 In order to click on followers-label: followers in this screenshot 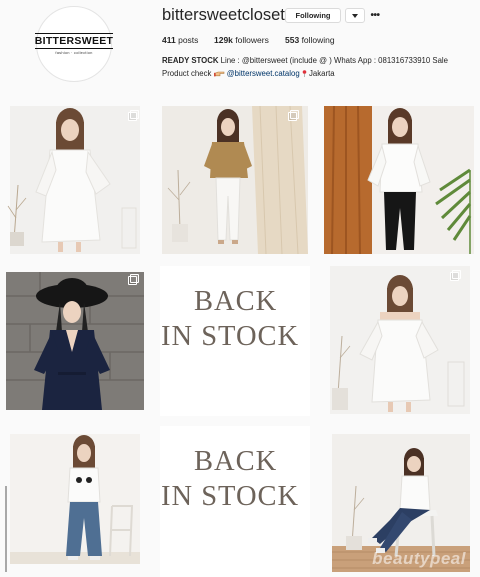, I will do `click(252, 40)`.